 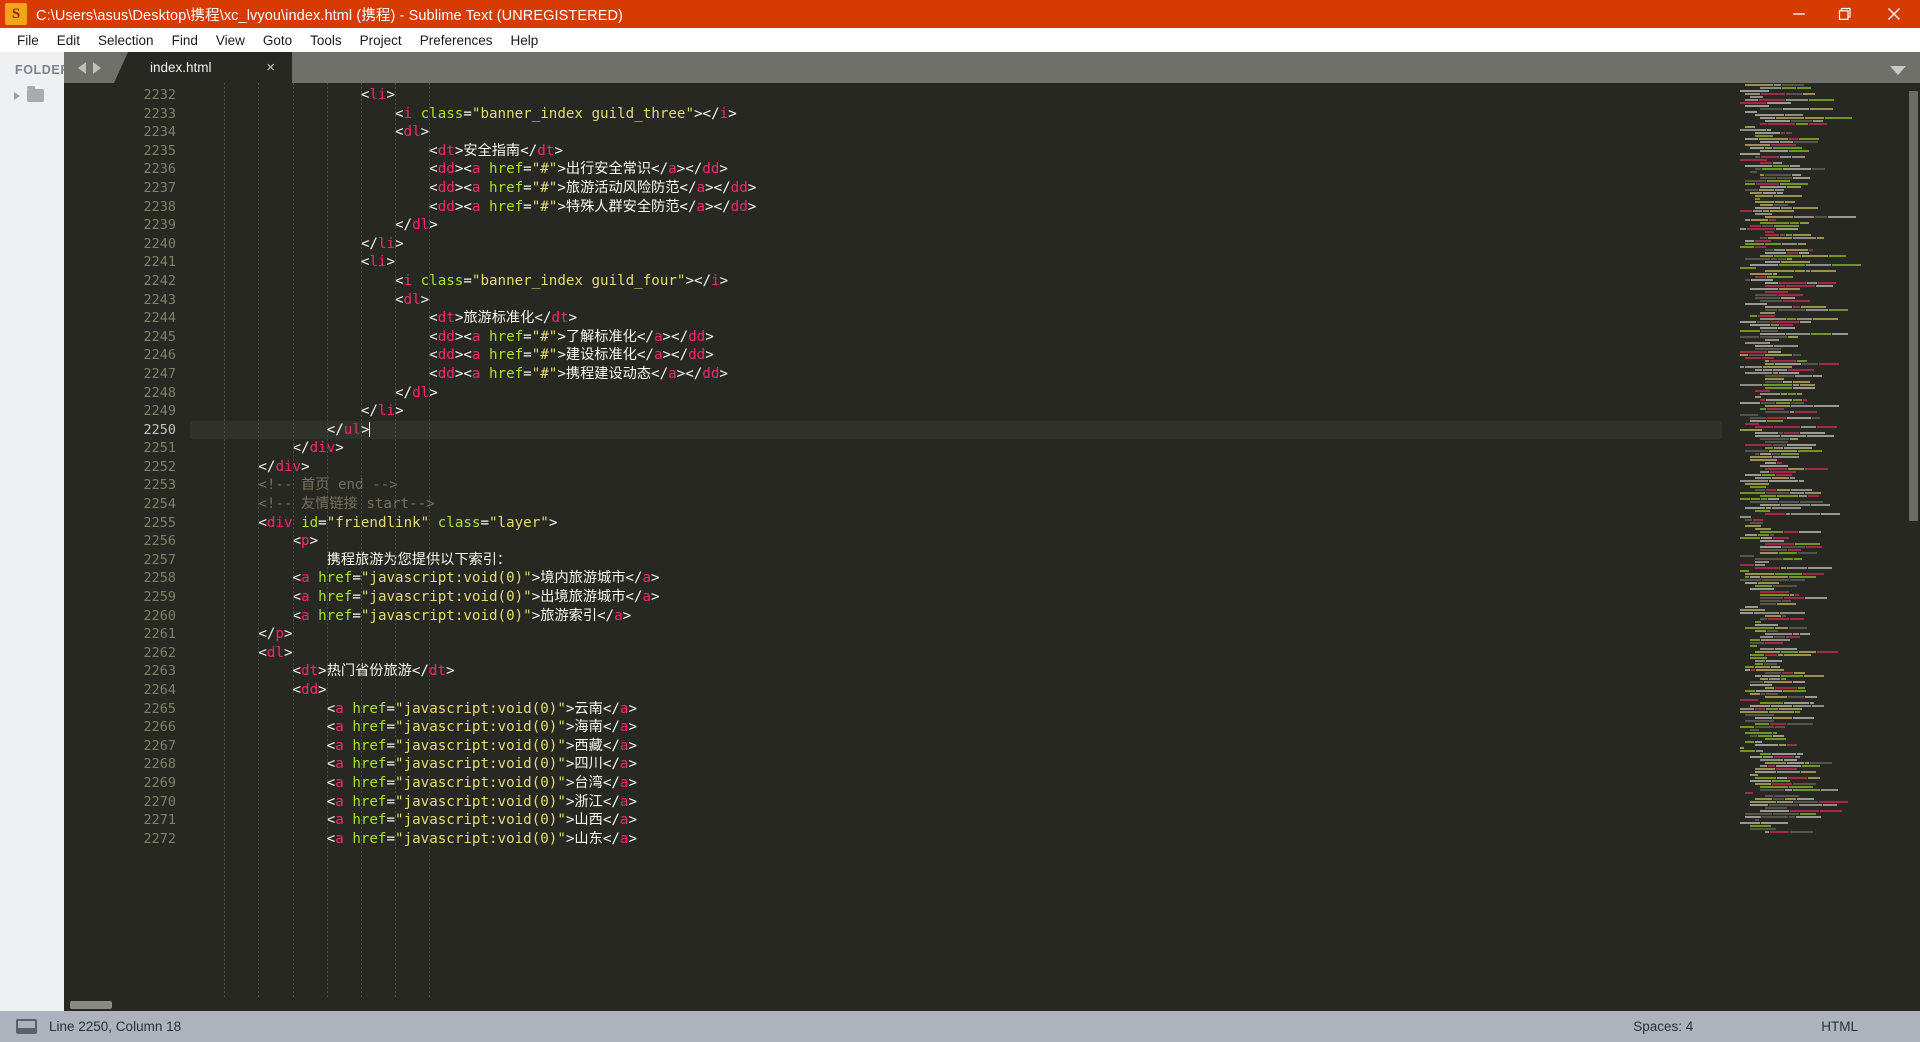 What do you see at coordinates (956, 374) in the screenshot?
I see `code-line: <dd><a href="#">携程建设动态</a></dd>` at bounding box center [956, 374].